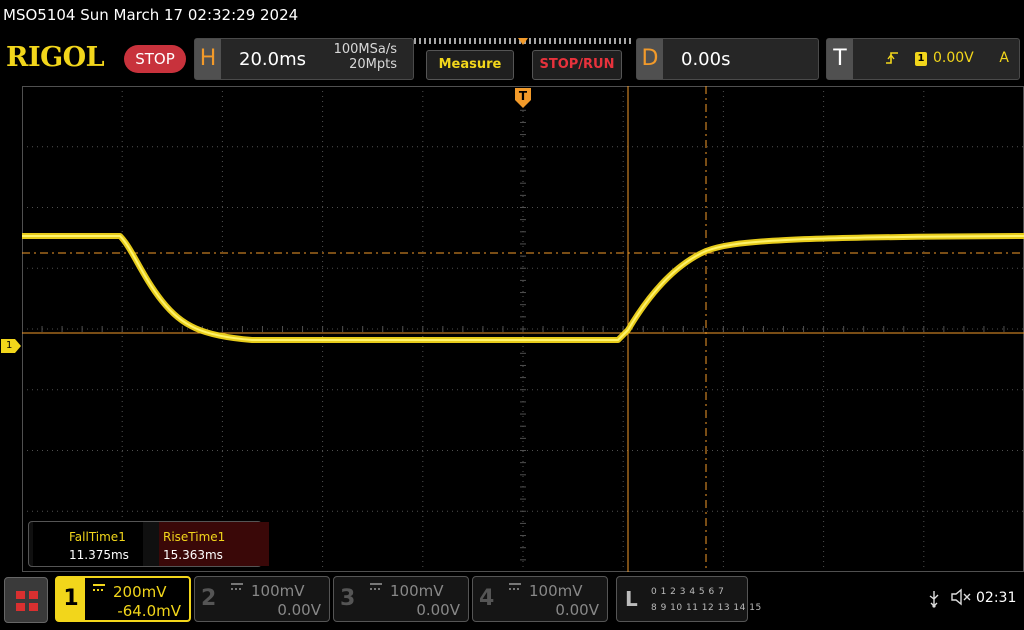 This screenshot has width=1024, height=630. What do you see at coordinates (631, 599) in the screenshot?
I see `logic-letter: L` at bounding box center [631, 599].